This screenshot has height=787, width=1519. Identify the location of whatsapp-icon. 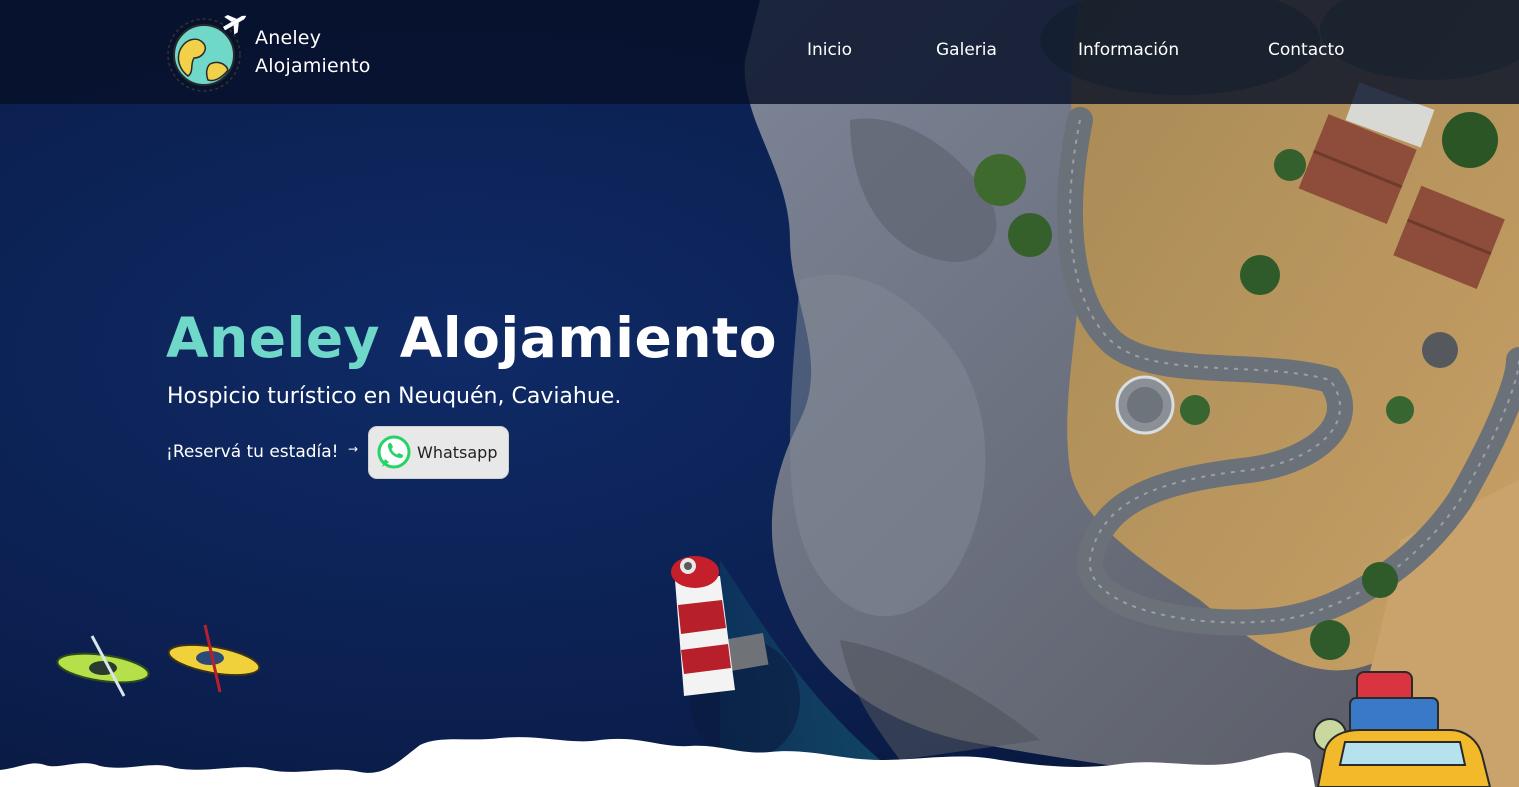
(394, 454).